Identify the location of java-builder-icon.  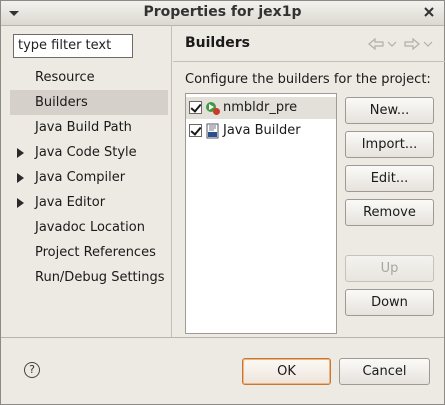
(212, 131).